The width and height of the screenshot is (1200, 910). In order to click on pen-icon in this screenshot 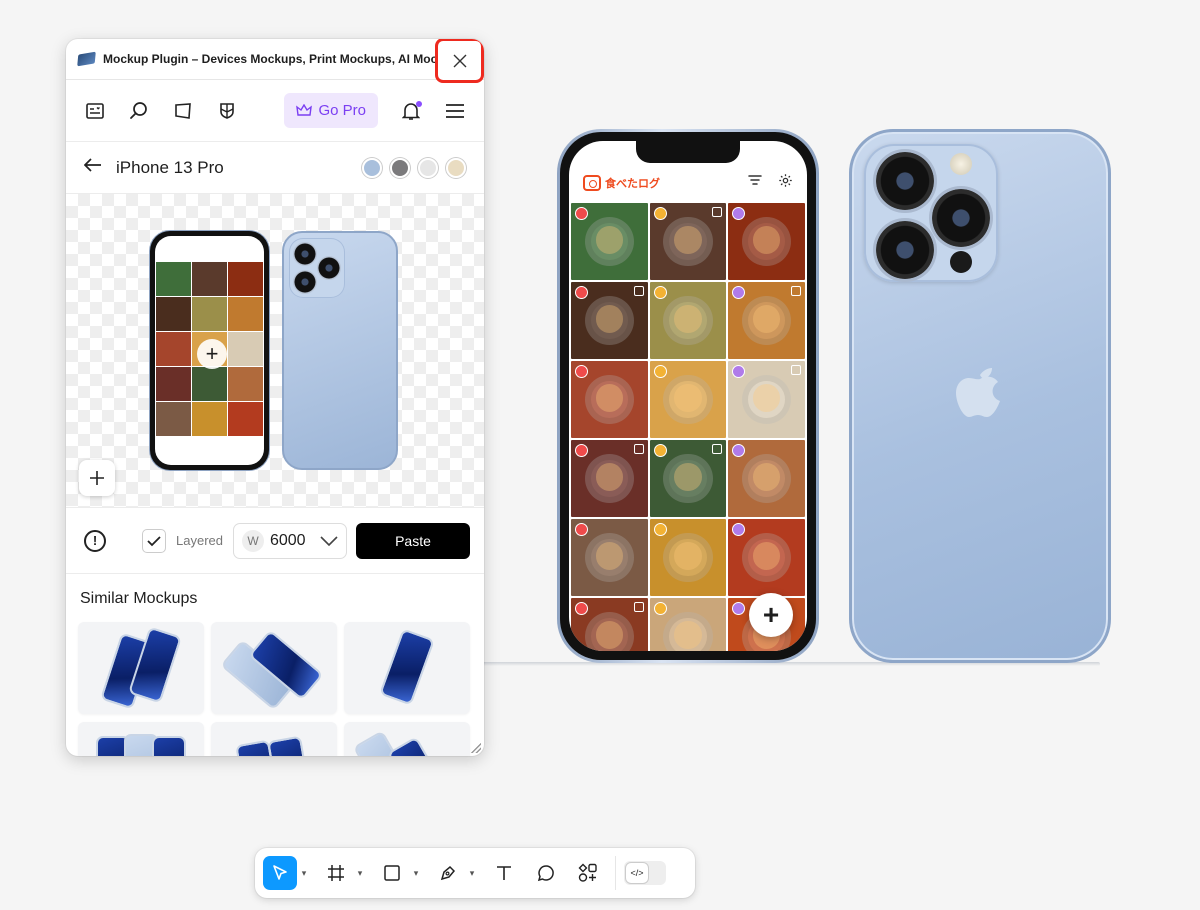, I will do `click(448, 873)`.